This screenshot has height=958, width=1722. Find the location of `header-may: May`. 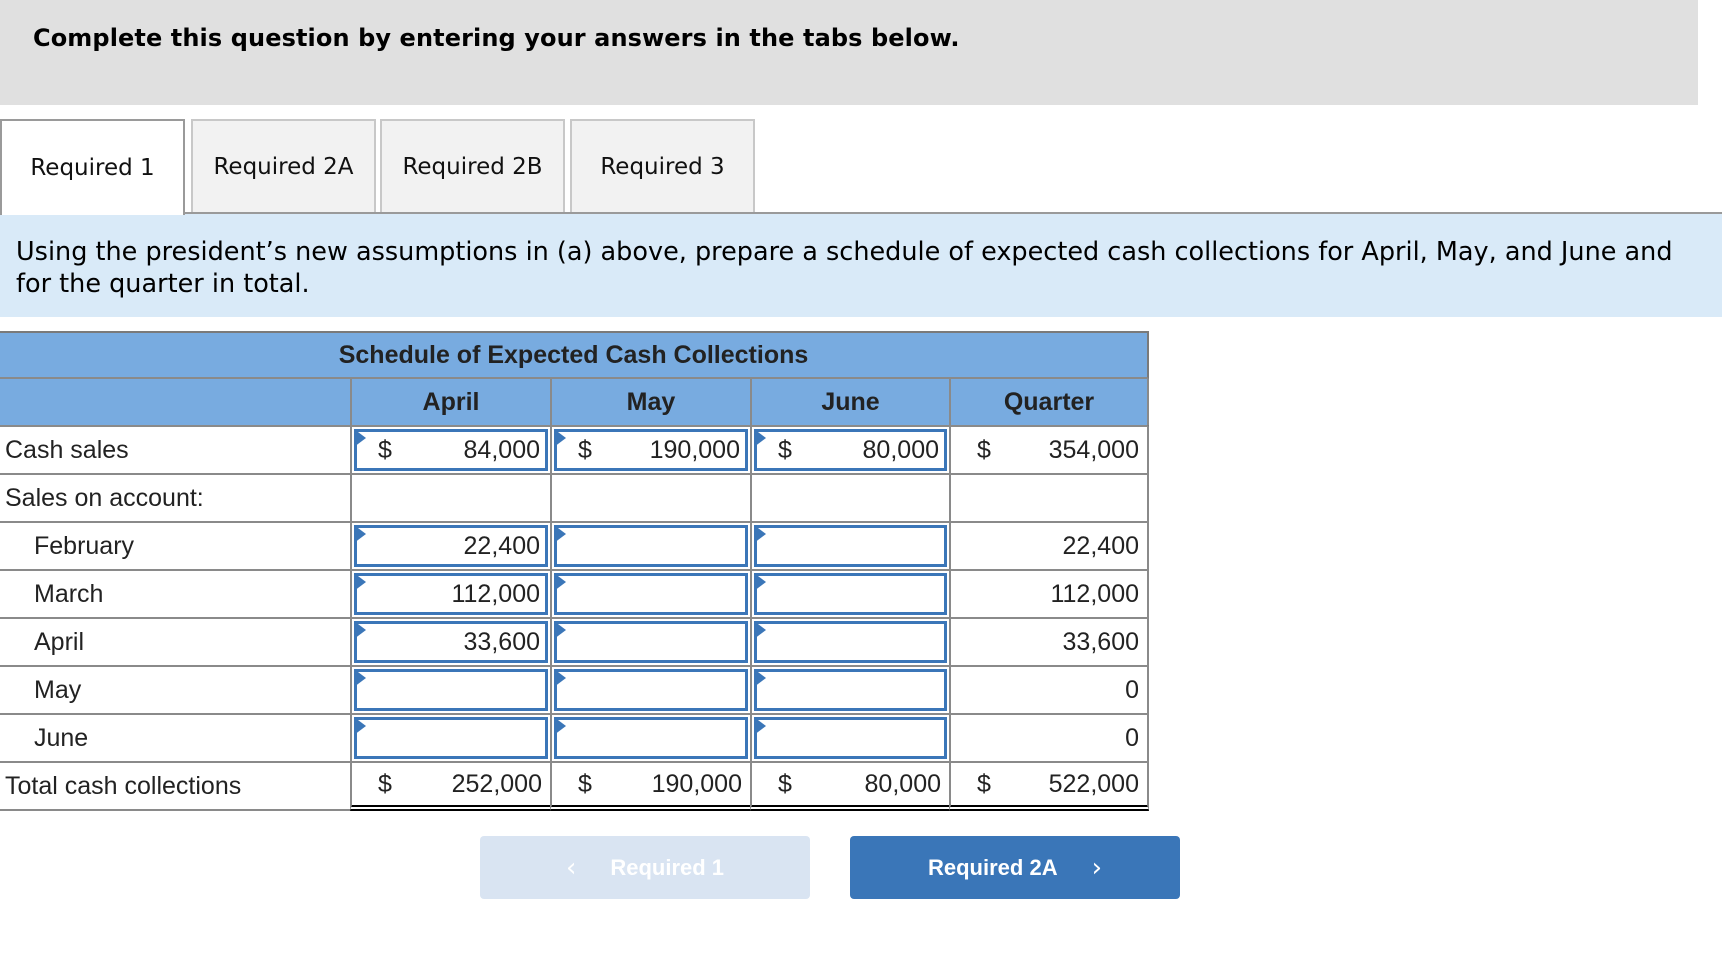

header-may: May is located at coordinates (650, 402).